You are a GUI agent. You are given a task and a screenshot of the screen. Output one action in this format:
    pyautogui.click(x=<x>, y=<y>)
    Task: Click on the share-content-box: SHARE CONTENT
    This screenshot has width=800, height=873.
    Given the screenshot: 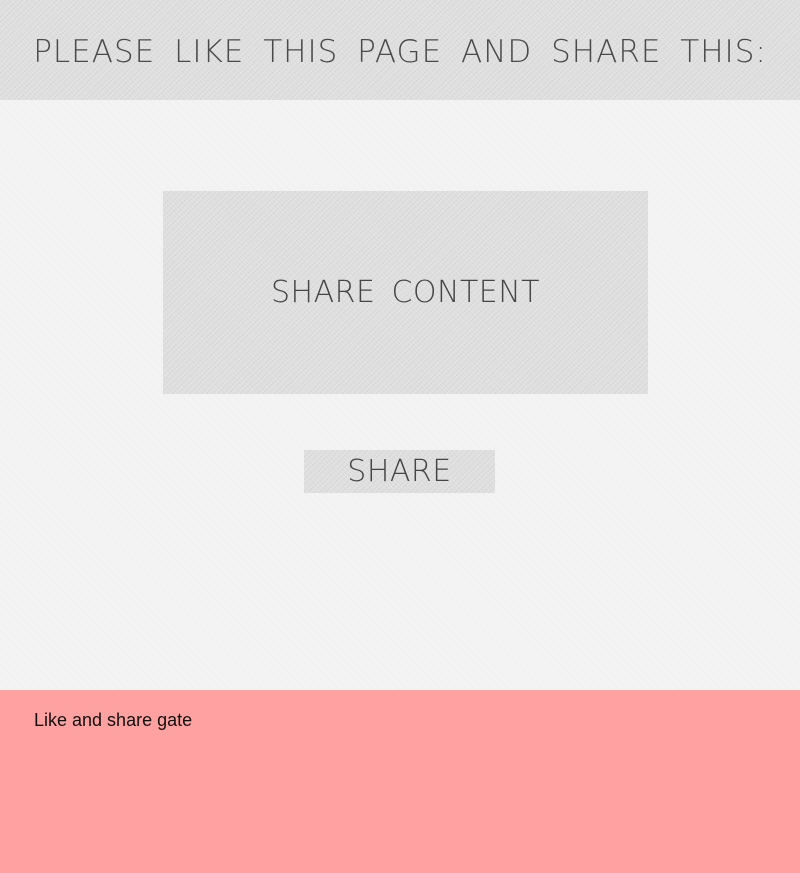 What is the action you would take?
    pyautogui.click(x=405, y=292)
    